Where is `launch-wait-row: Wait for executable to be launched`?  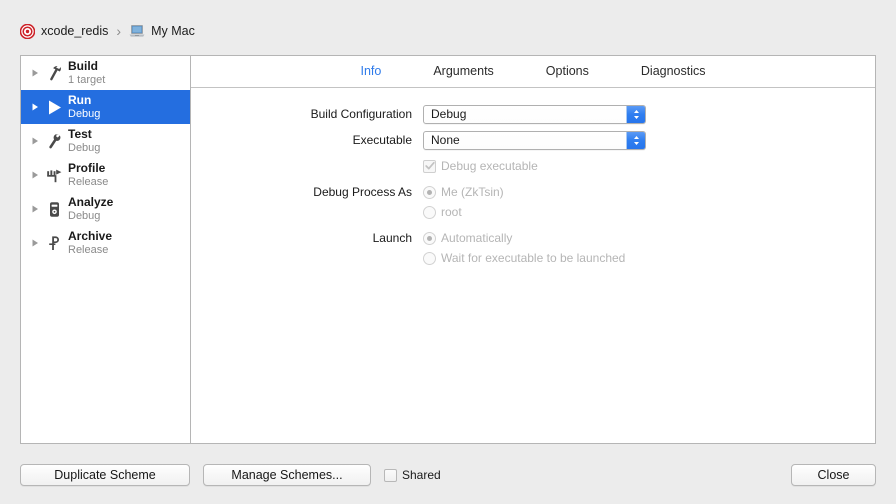
launch-wait-row: Wait for executable to be launched is located at coordinates (533, 258).